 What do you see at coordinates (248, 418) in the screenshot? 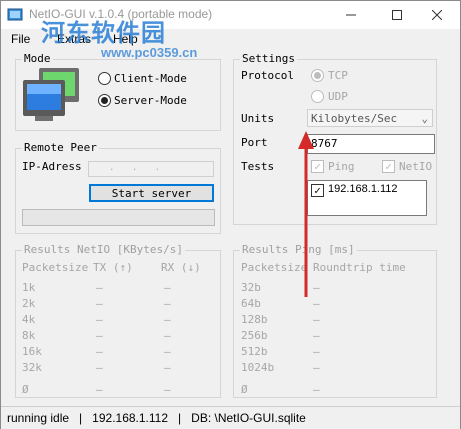
I see `status-db: DB: \NetIO-GUI.sqlite` at bounding box center [248, 418].